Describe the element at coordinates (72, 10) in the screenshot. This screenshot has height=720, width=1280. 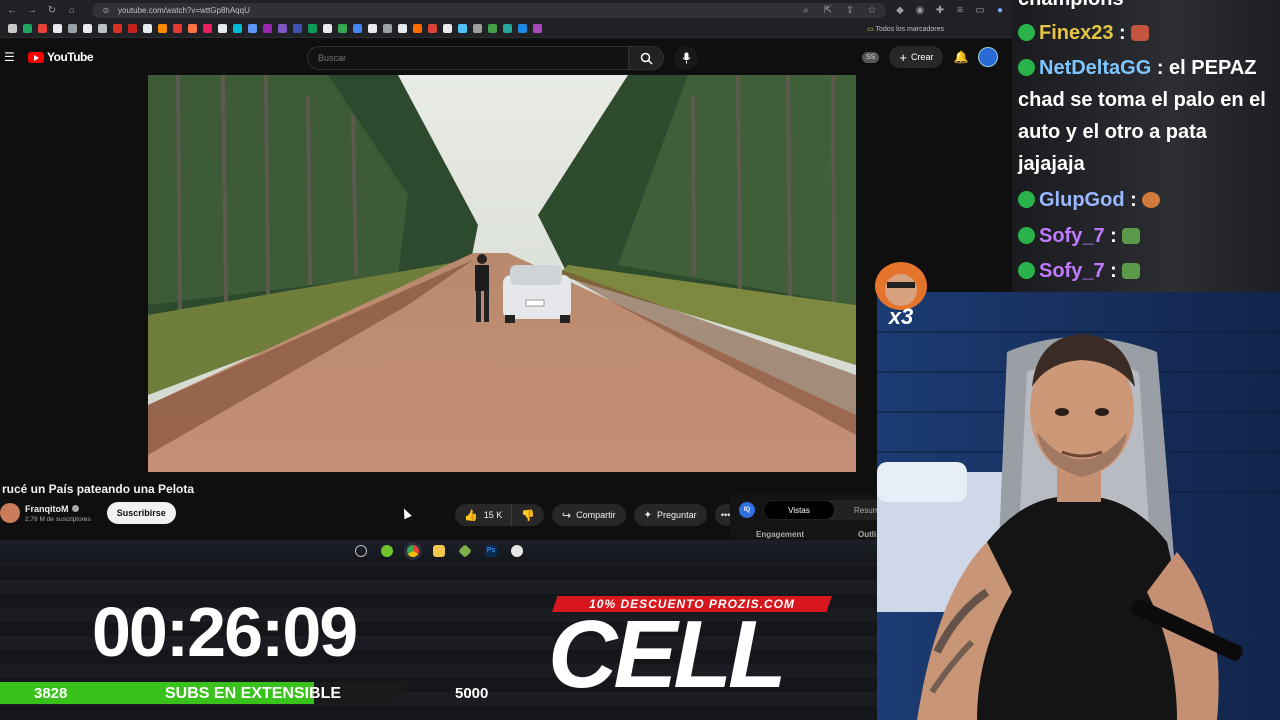
I see `home-icon: ⌂` at that location.